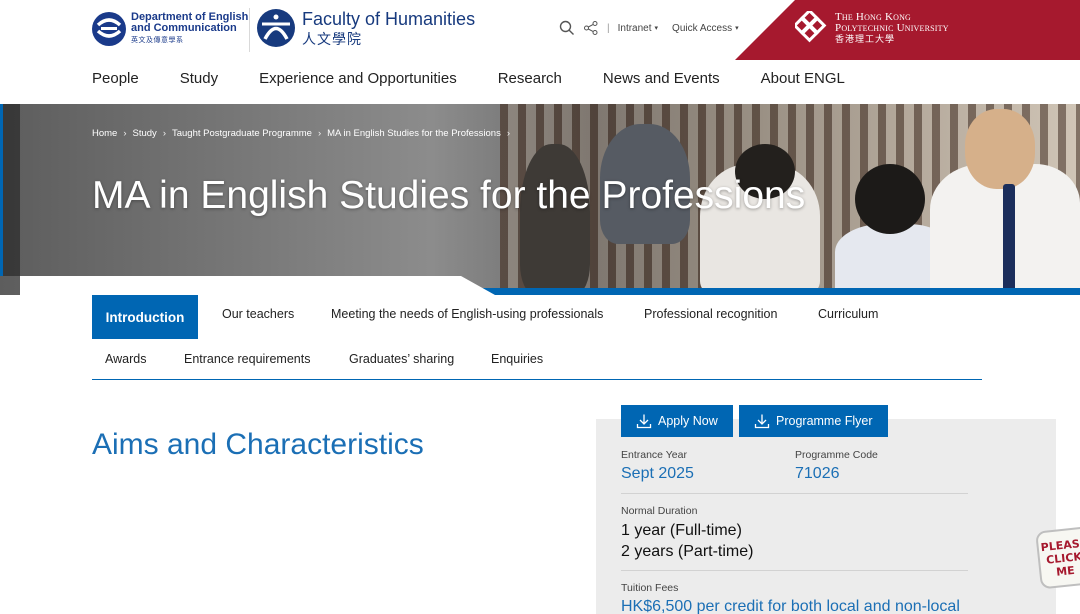 This screenshot has height=614, width=1080. I want to click on breadcrumb-study: Study, so click(145, 133).